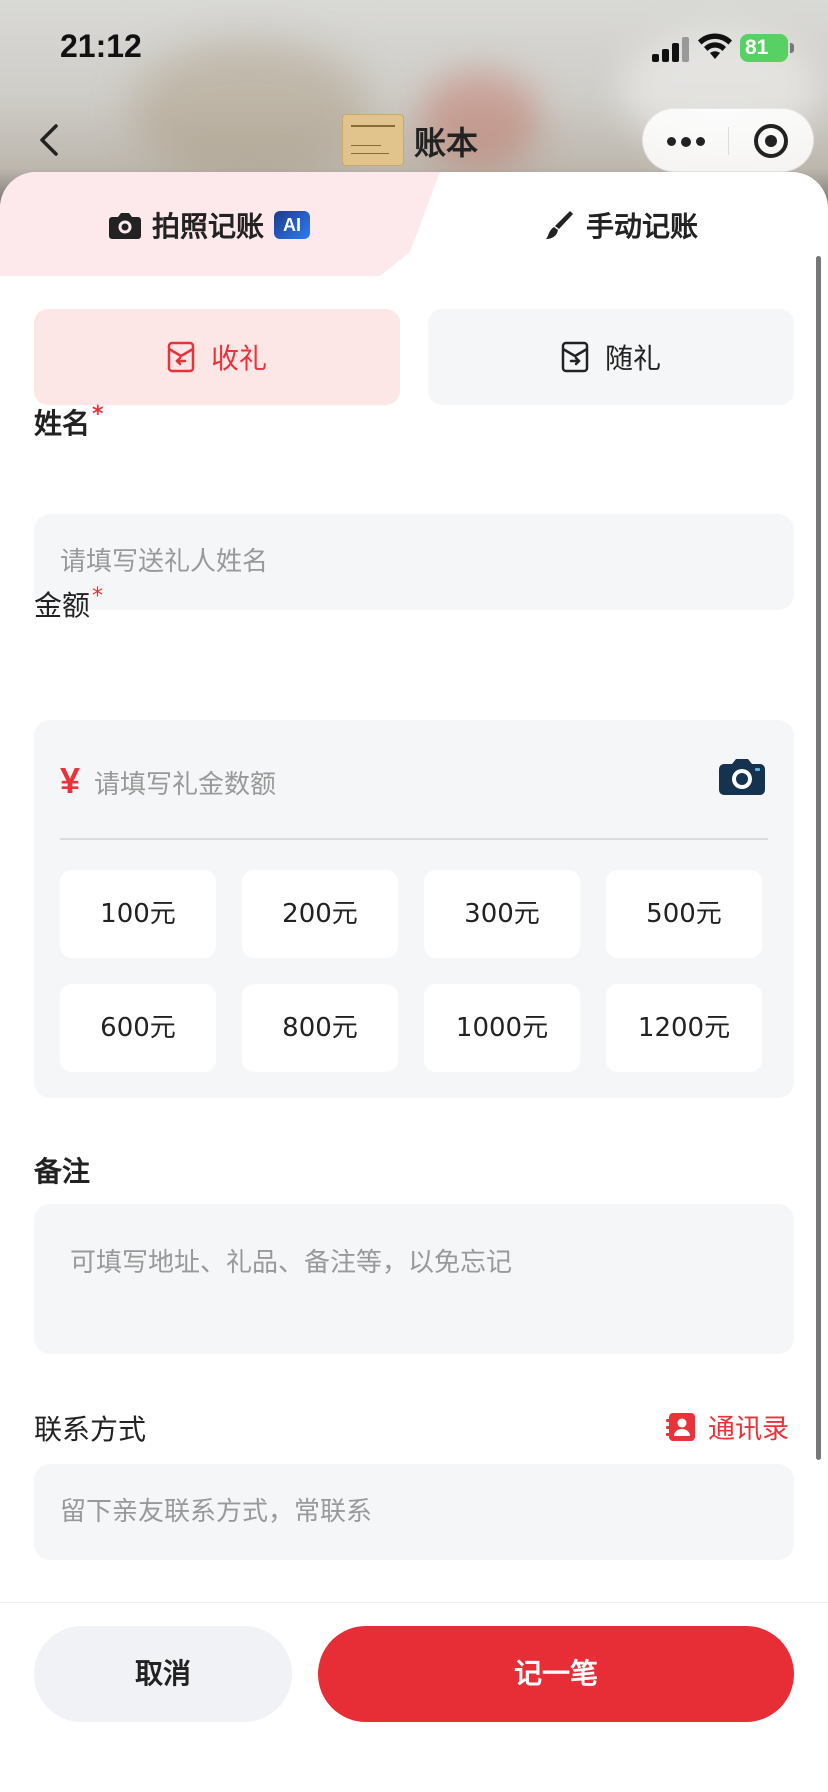 This screenshot has height=1792, width=828. I want to click on mini-program-capsule, so click(728, 140).